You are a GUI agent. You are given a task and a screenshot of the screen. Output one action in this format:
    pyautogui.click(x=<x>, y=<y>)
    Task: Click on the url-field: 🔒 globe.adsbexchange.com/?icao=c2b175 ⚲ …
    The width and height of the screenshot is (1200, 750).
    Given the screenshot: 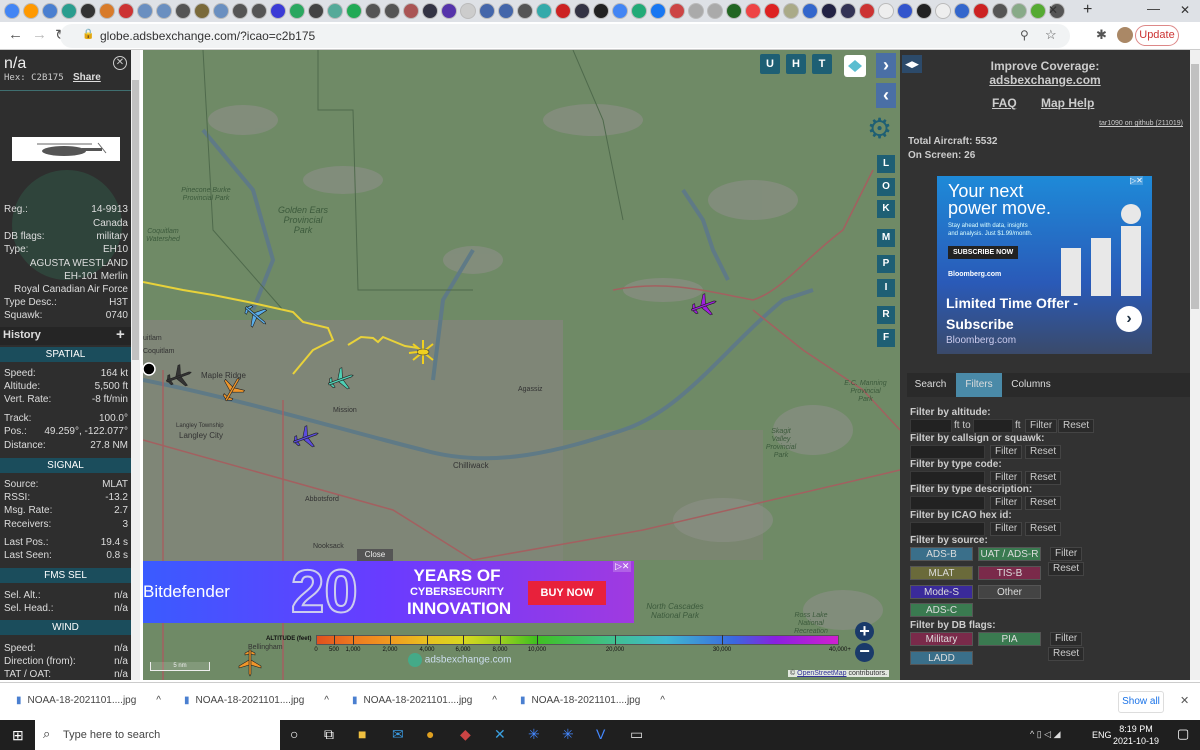 What is the action you would take?
    pyautogui.click(x=565, y=36)
    